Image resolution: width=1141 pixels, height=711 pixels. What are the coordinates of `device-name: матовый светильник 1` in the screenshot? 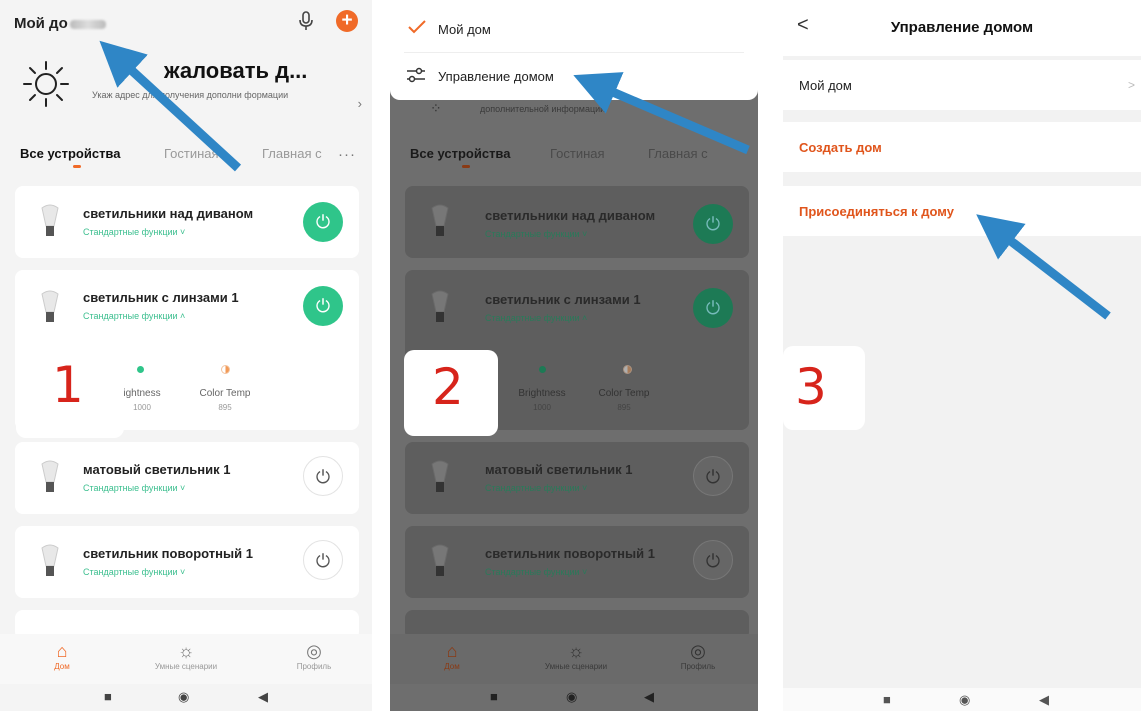 It's located at (559, 469).